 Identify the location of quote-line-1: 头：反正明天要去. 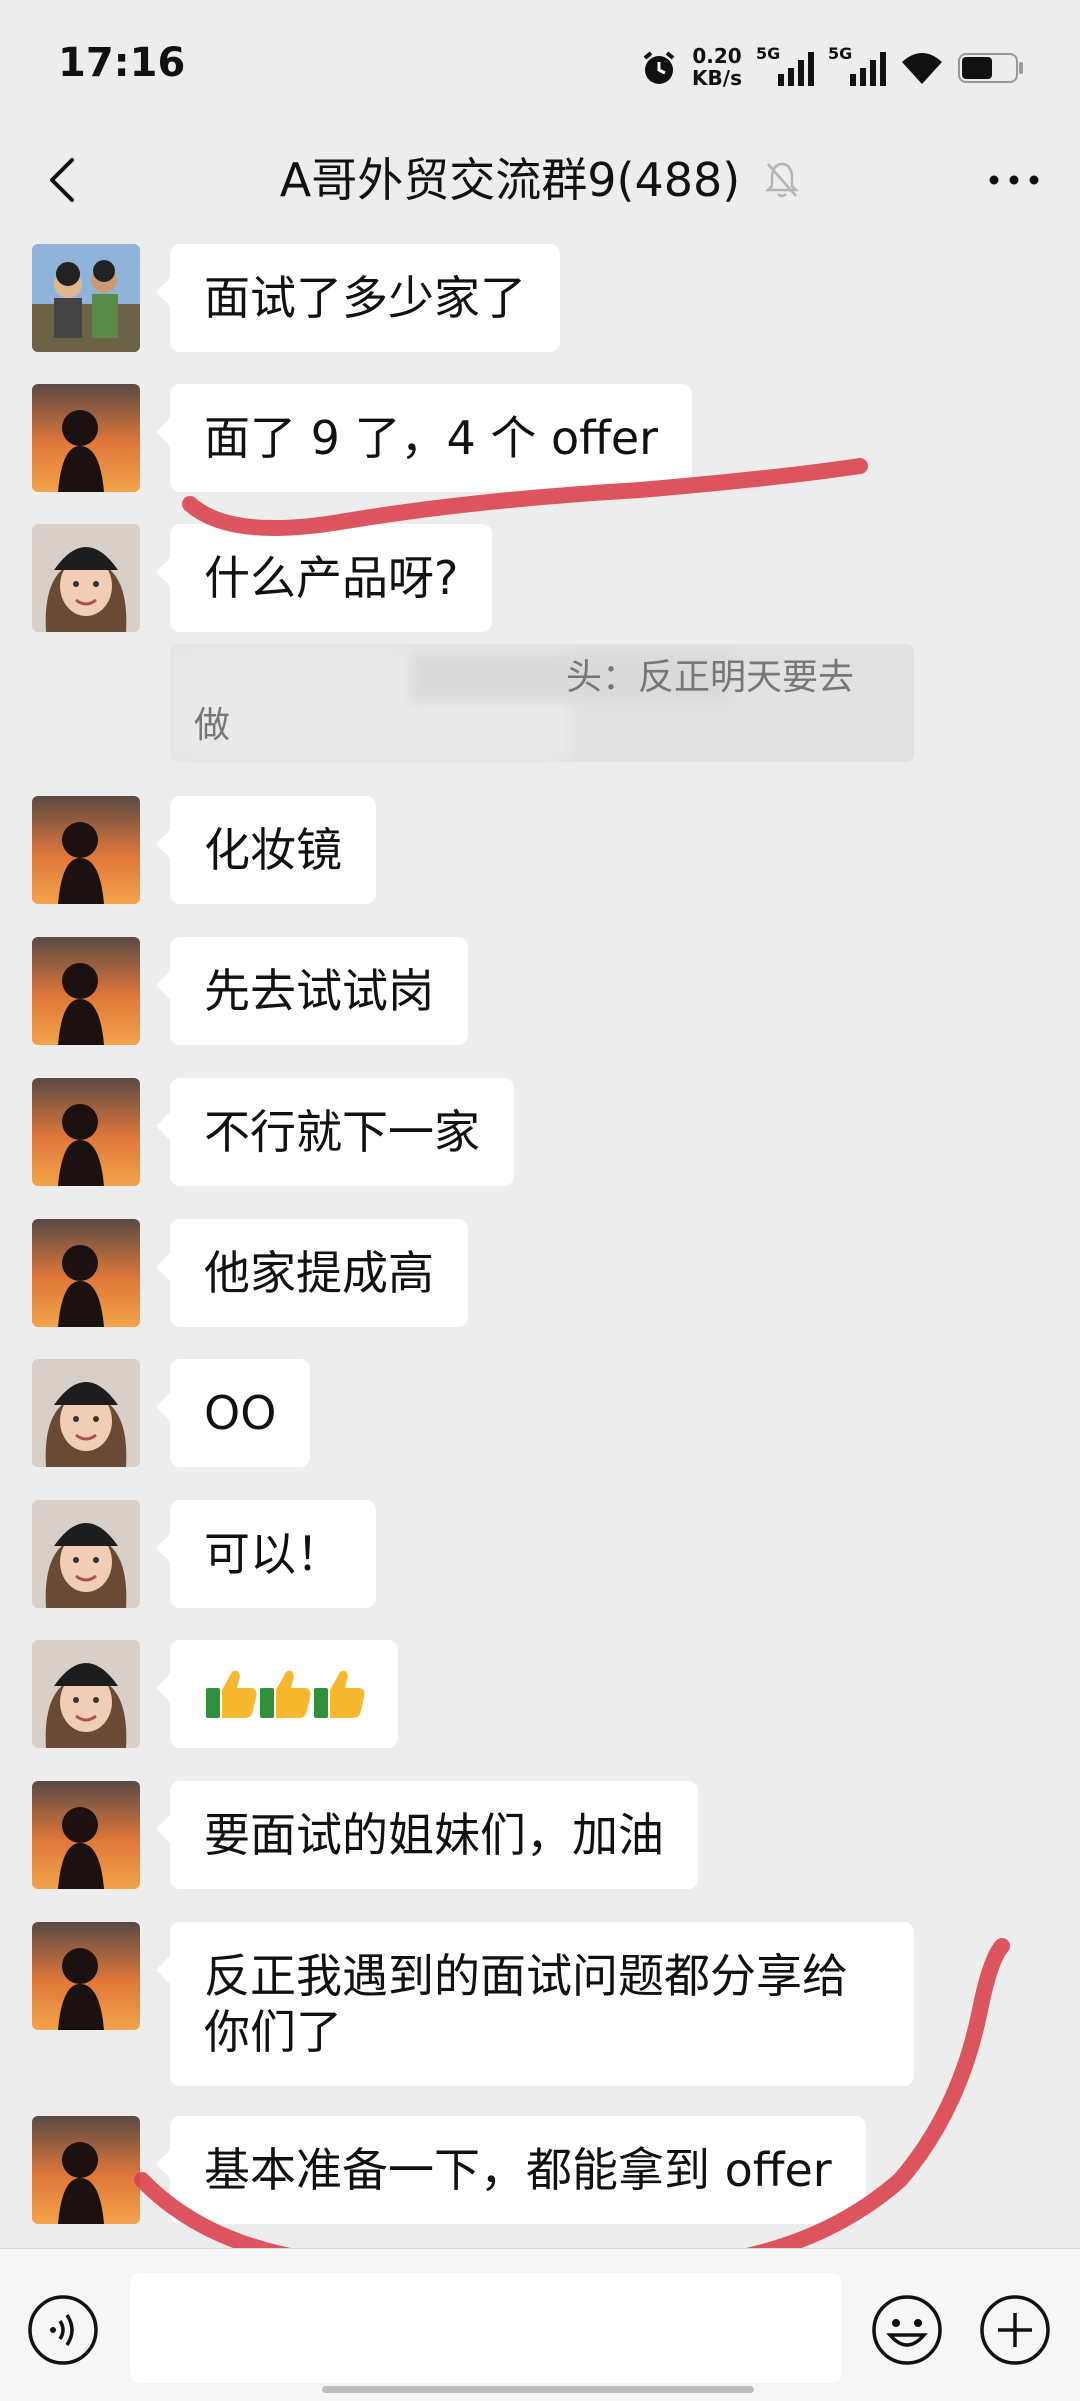
(710, 677).